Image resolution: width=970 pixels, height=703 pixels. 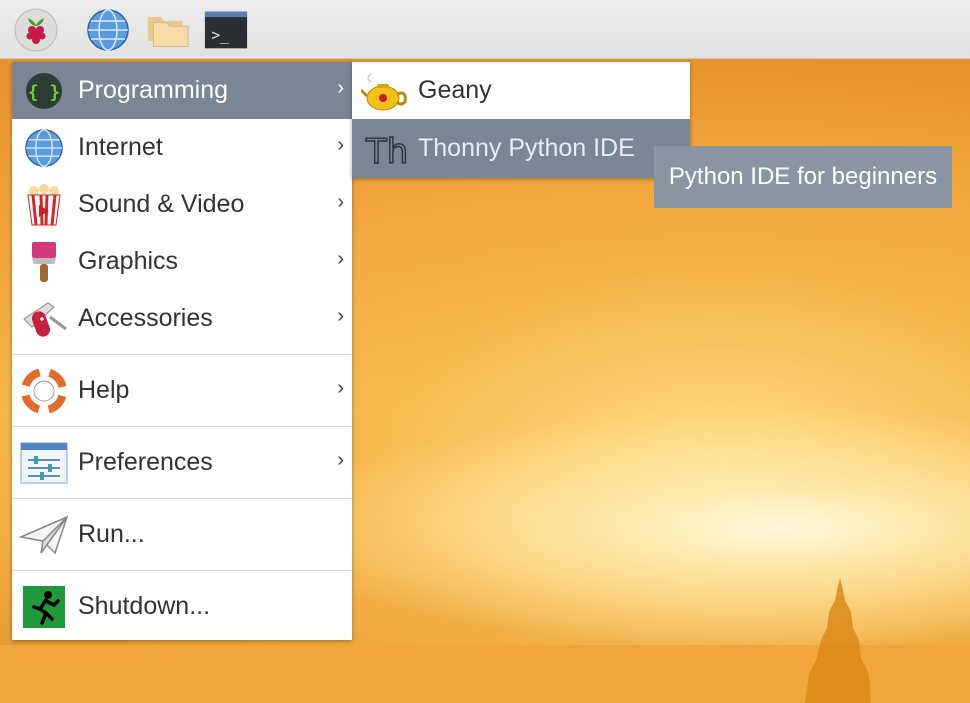 I want to click on menu-item-label: Accessories, so click(x=145, y=318).